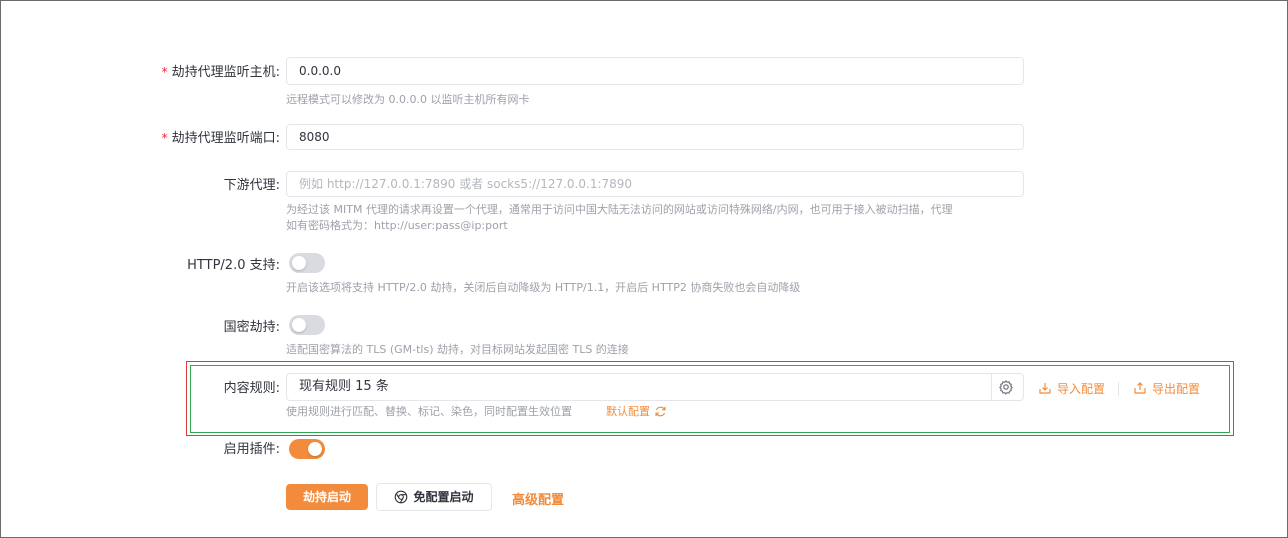 This screenshot has width=1288, height=538. Describe the element at coordinates (1006, 387) in the screenshot. I see `gear-icon` at that location.